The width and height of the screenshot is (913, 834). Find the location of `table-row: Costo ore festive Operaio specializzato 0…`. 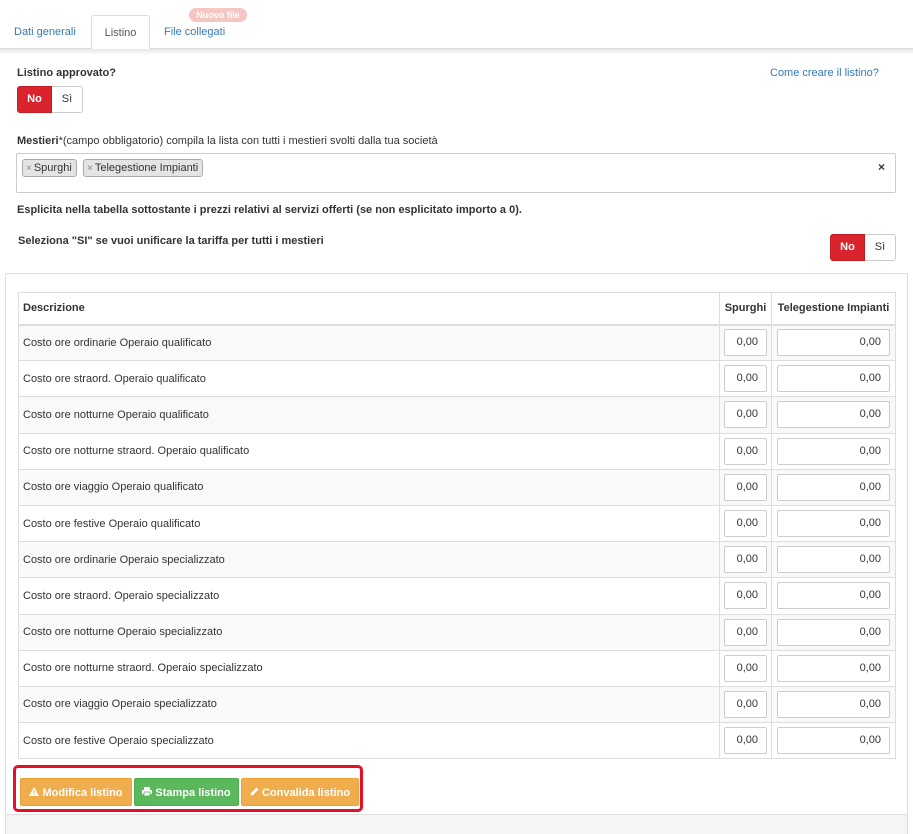

table-row: Costo ore festive Operaio specializzato 0… is located at coordinates (457, 741).